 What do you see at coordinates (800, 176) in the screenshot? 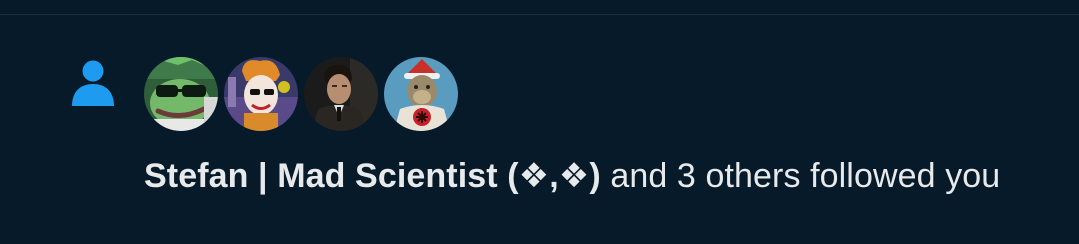
I see `action-text: and 3 others followed you` at bounding box center [800, 176].